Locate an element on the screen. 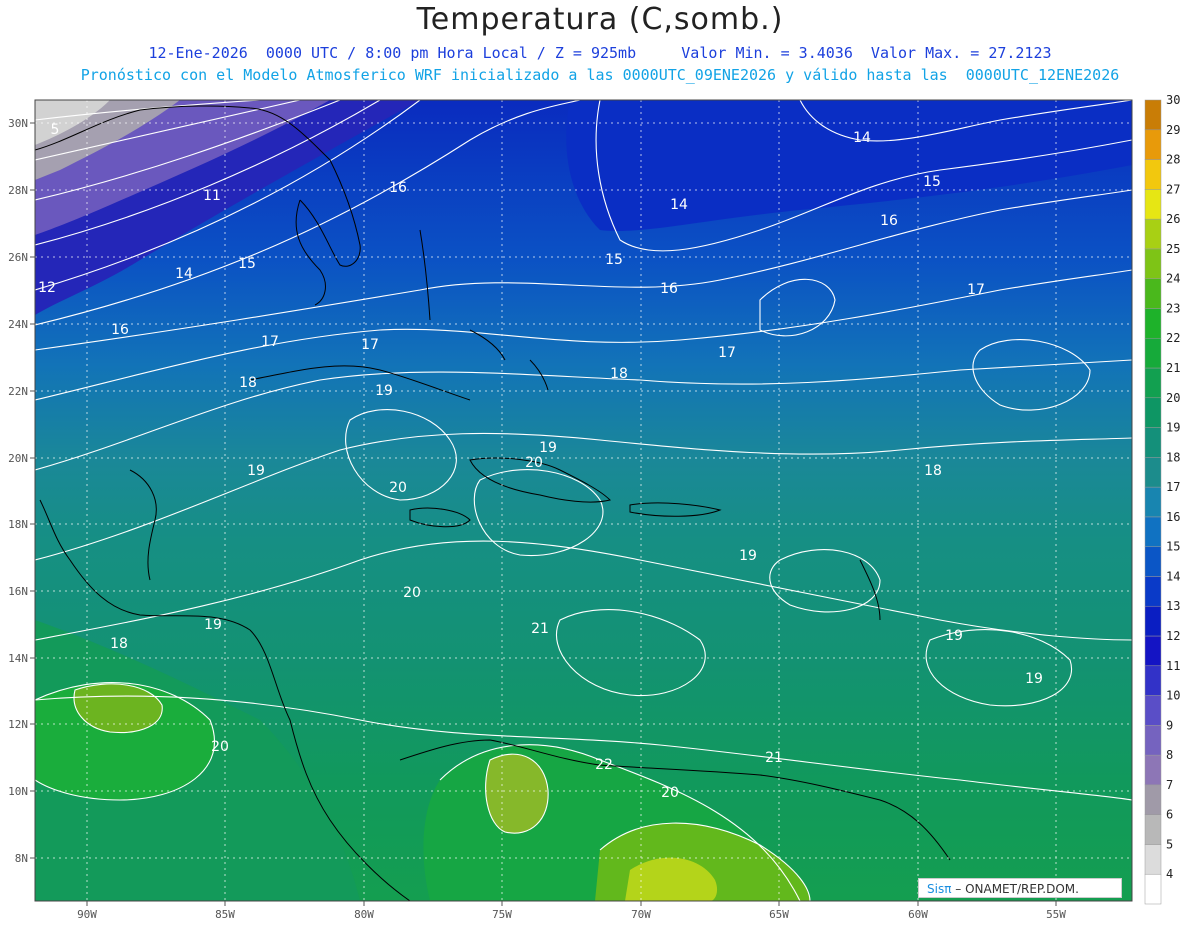  lon-label: 65W is located at coordinates (779, 914).